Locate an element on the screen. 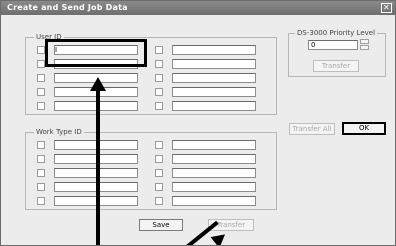 The width and height of the screenshot is (396, 246). arrow-up-head-icon is located at coordinates (98, 84).